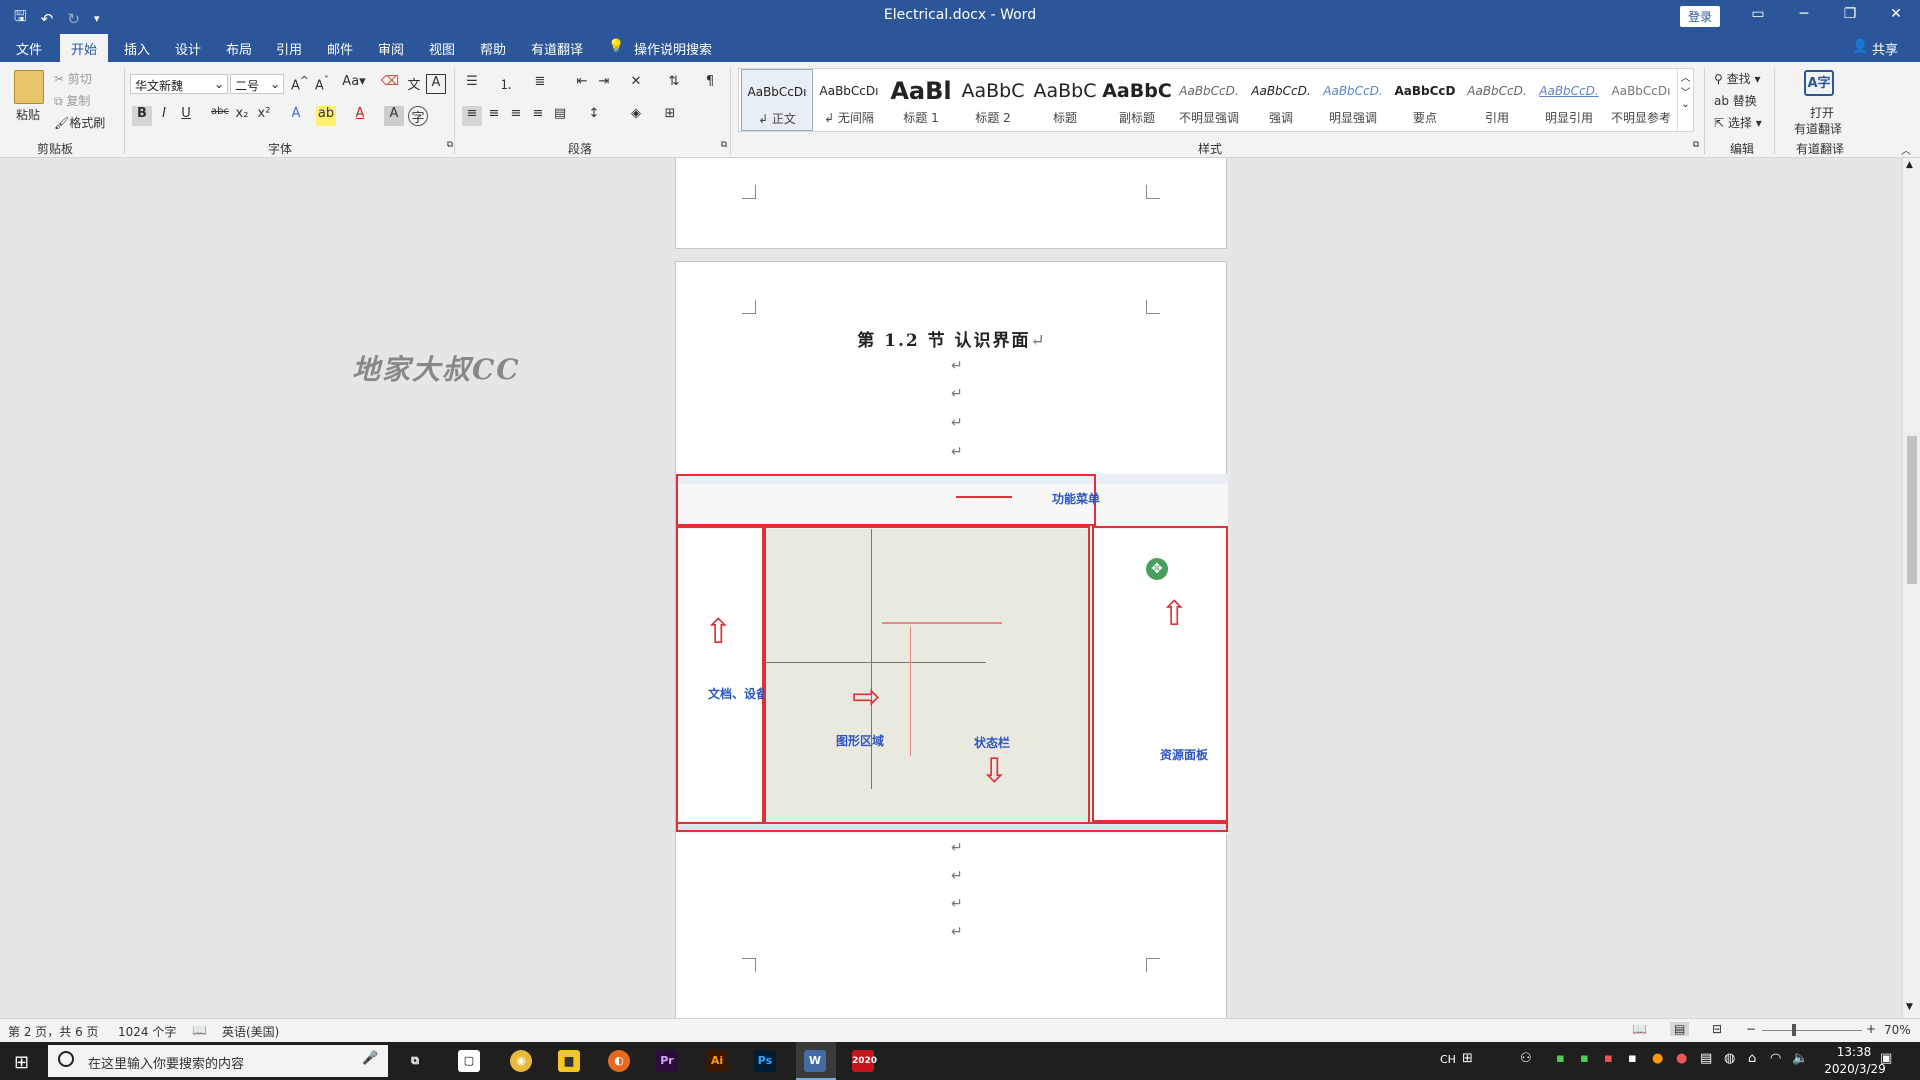  Describe the element at coordinates (1065, 100) in the screenshot. I see `style-title: AaBbC 标题` at that location.